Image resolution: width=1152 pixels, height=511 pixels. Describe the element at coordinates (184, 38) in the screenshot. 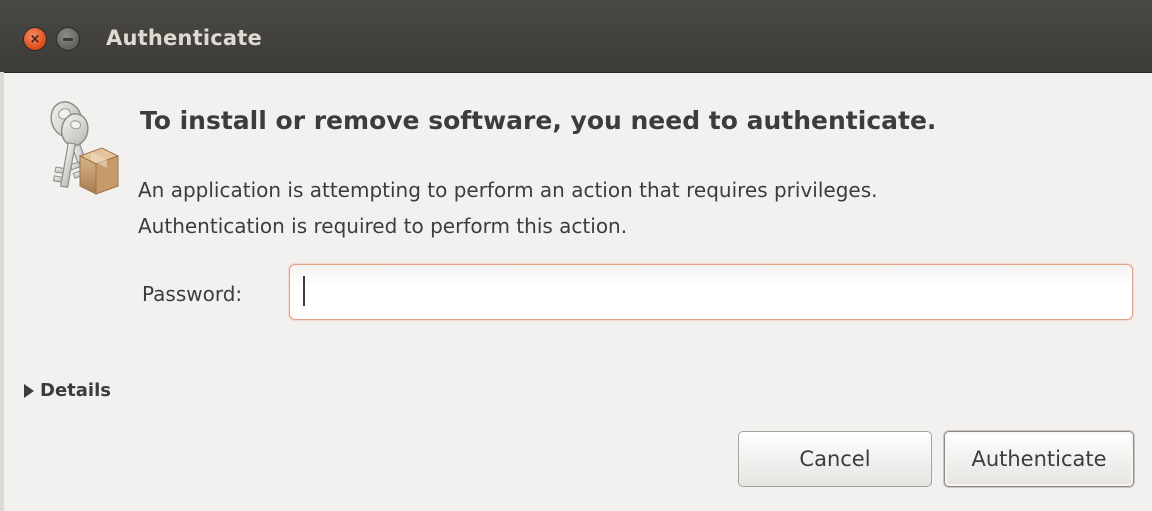

I see `window-title: Authenticate` at that location.